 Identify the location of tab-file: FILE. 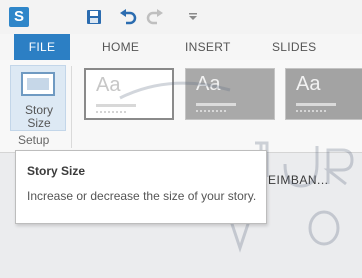
(42, 47).